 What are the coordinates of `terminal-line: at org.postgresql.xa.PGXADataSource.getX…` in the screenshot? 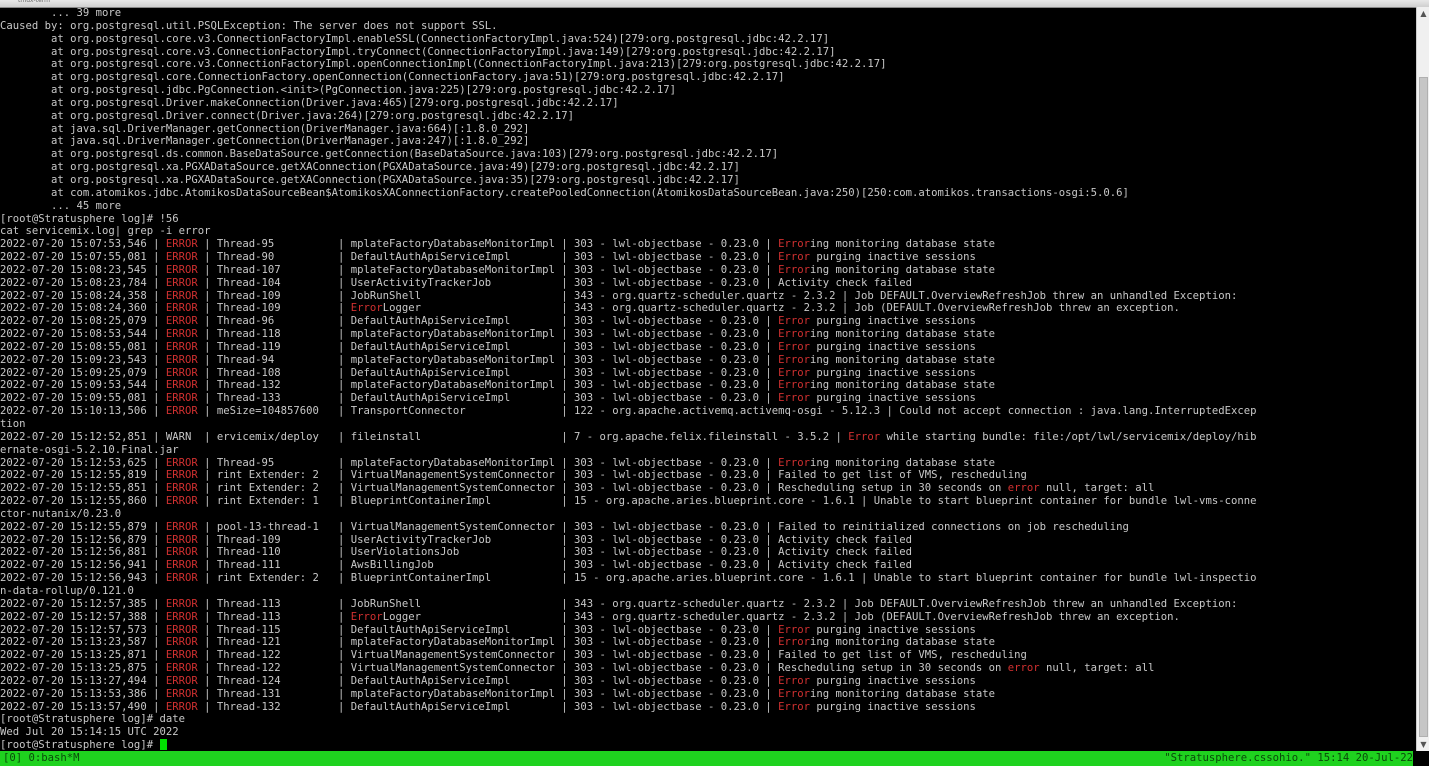 It's located at (708, 180).